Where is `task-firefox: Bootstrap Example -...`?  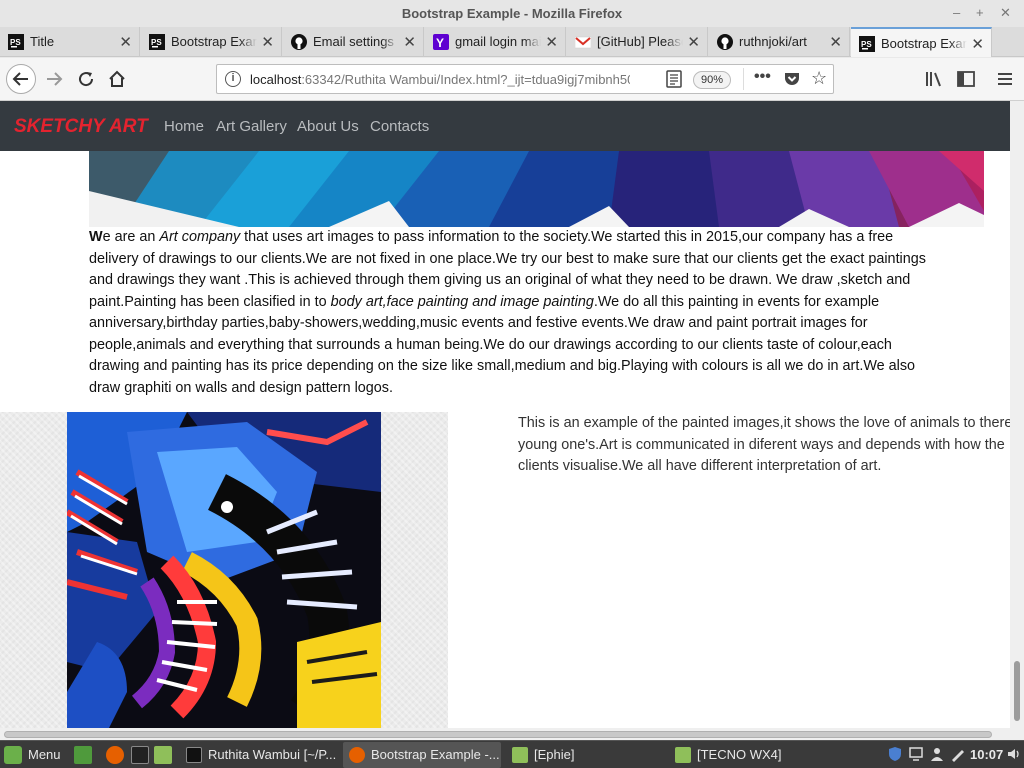 task-firefox: Bootstrap Example -... is located at coordinates (422, 755).